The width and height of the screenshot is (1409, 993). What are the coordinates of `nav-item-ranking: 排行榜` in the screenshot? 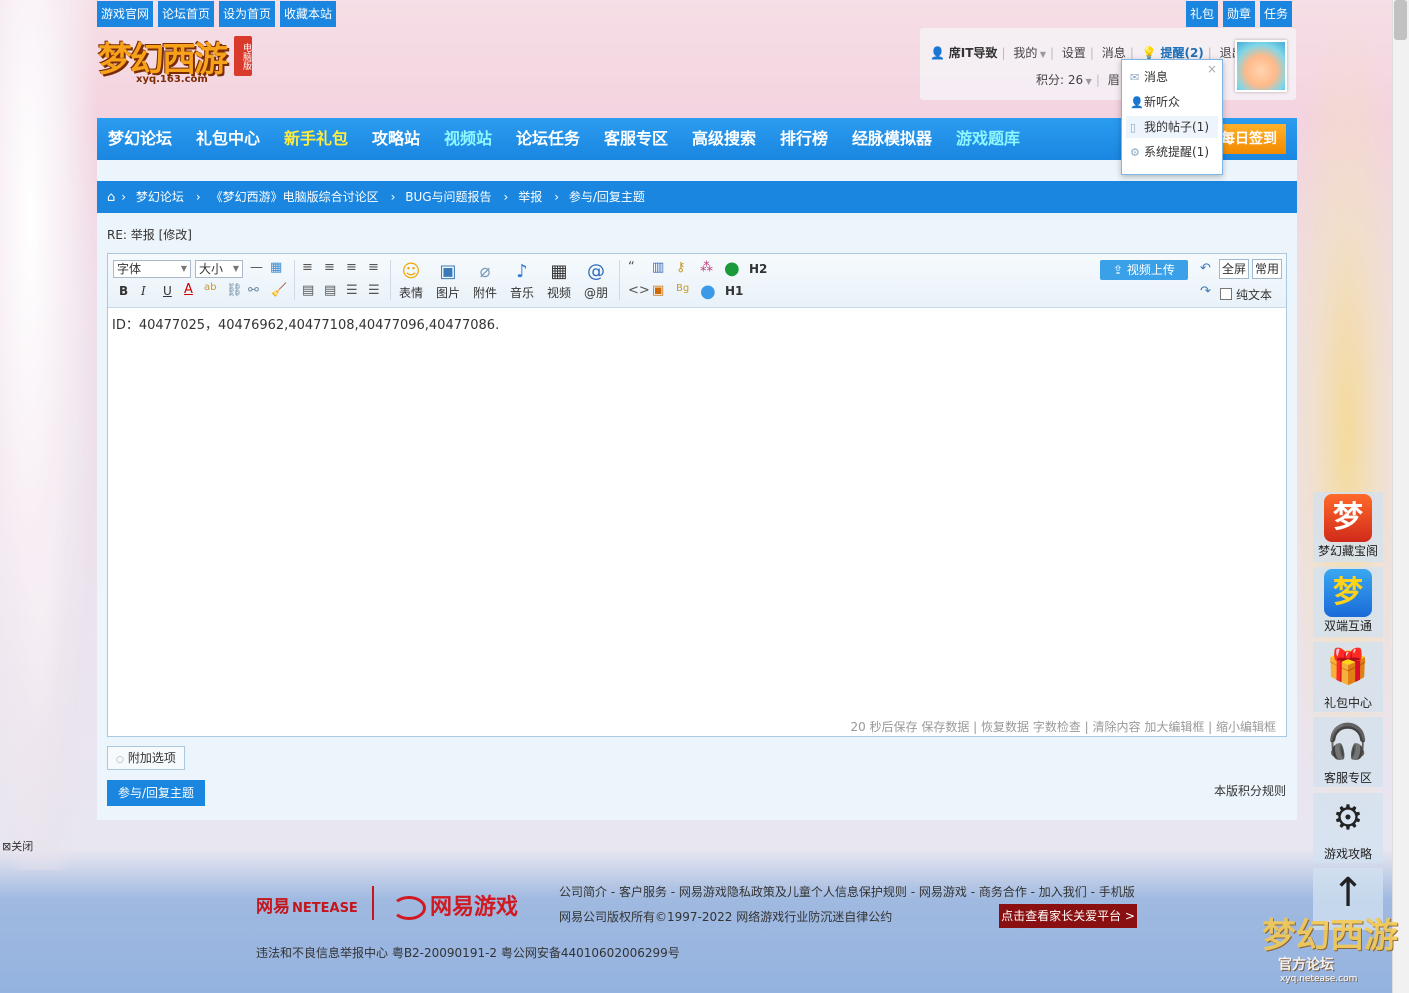 It's located at (804, 139).